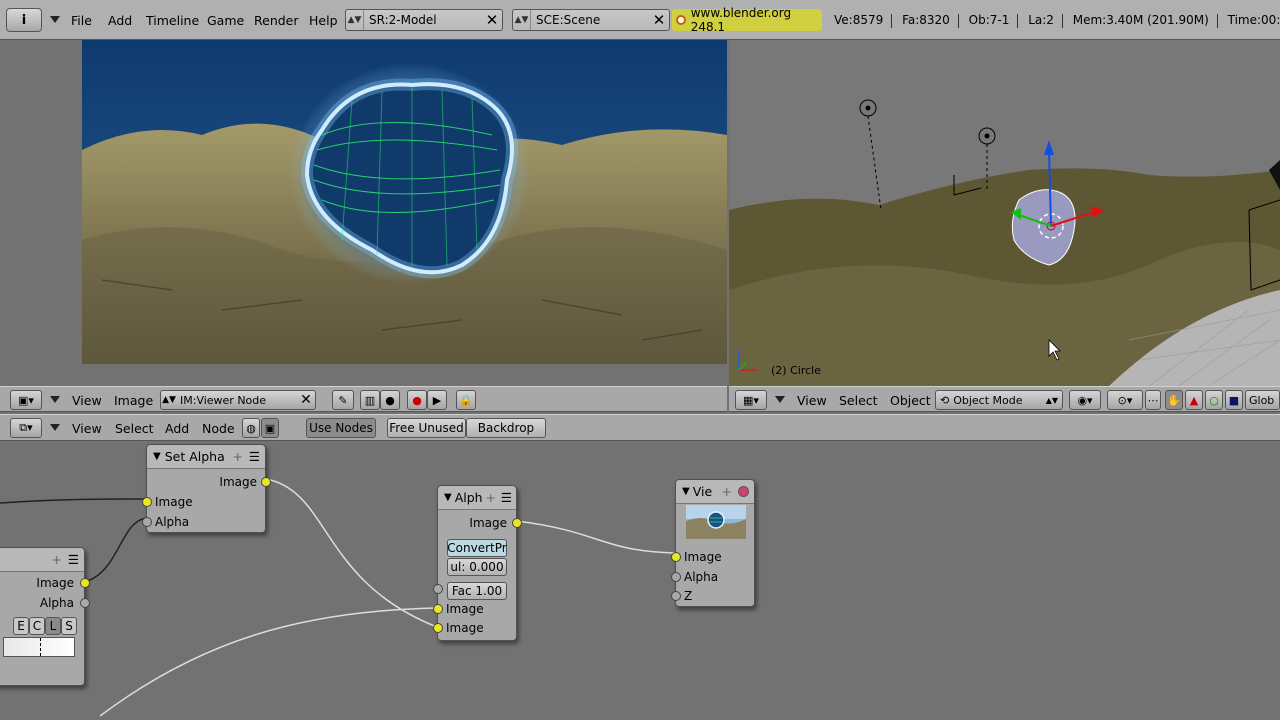  I want to click on convert-premul-toggle: ConvertPr, so click(477, 548).